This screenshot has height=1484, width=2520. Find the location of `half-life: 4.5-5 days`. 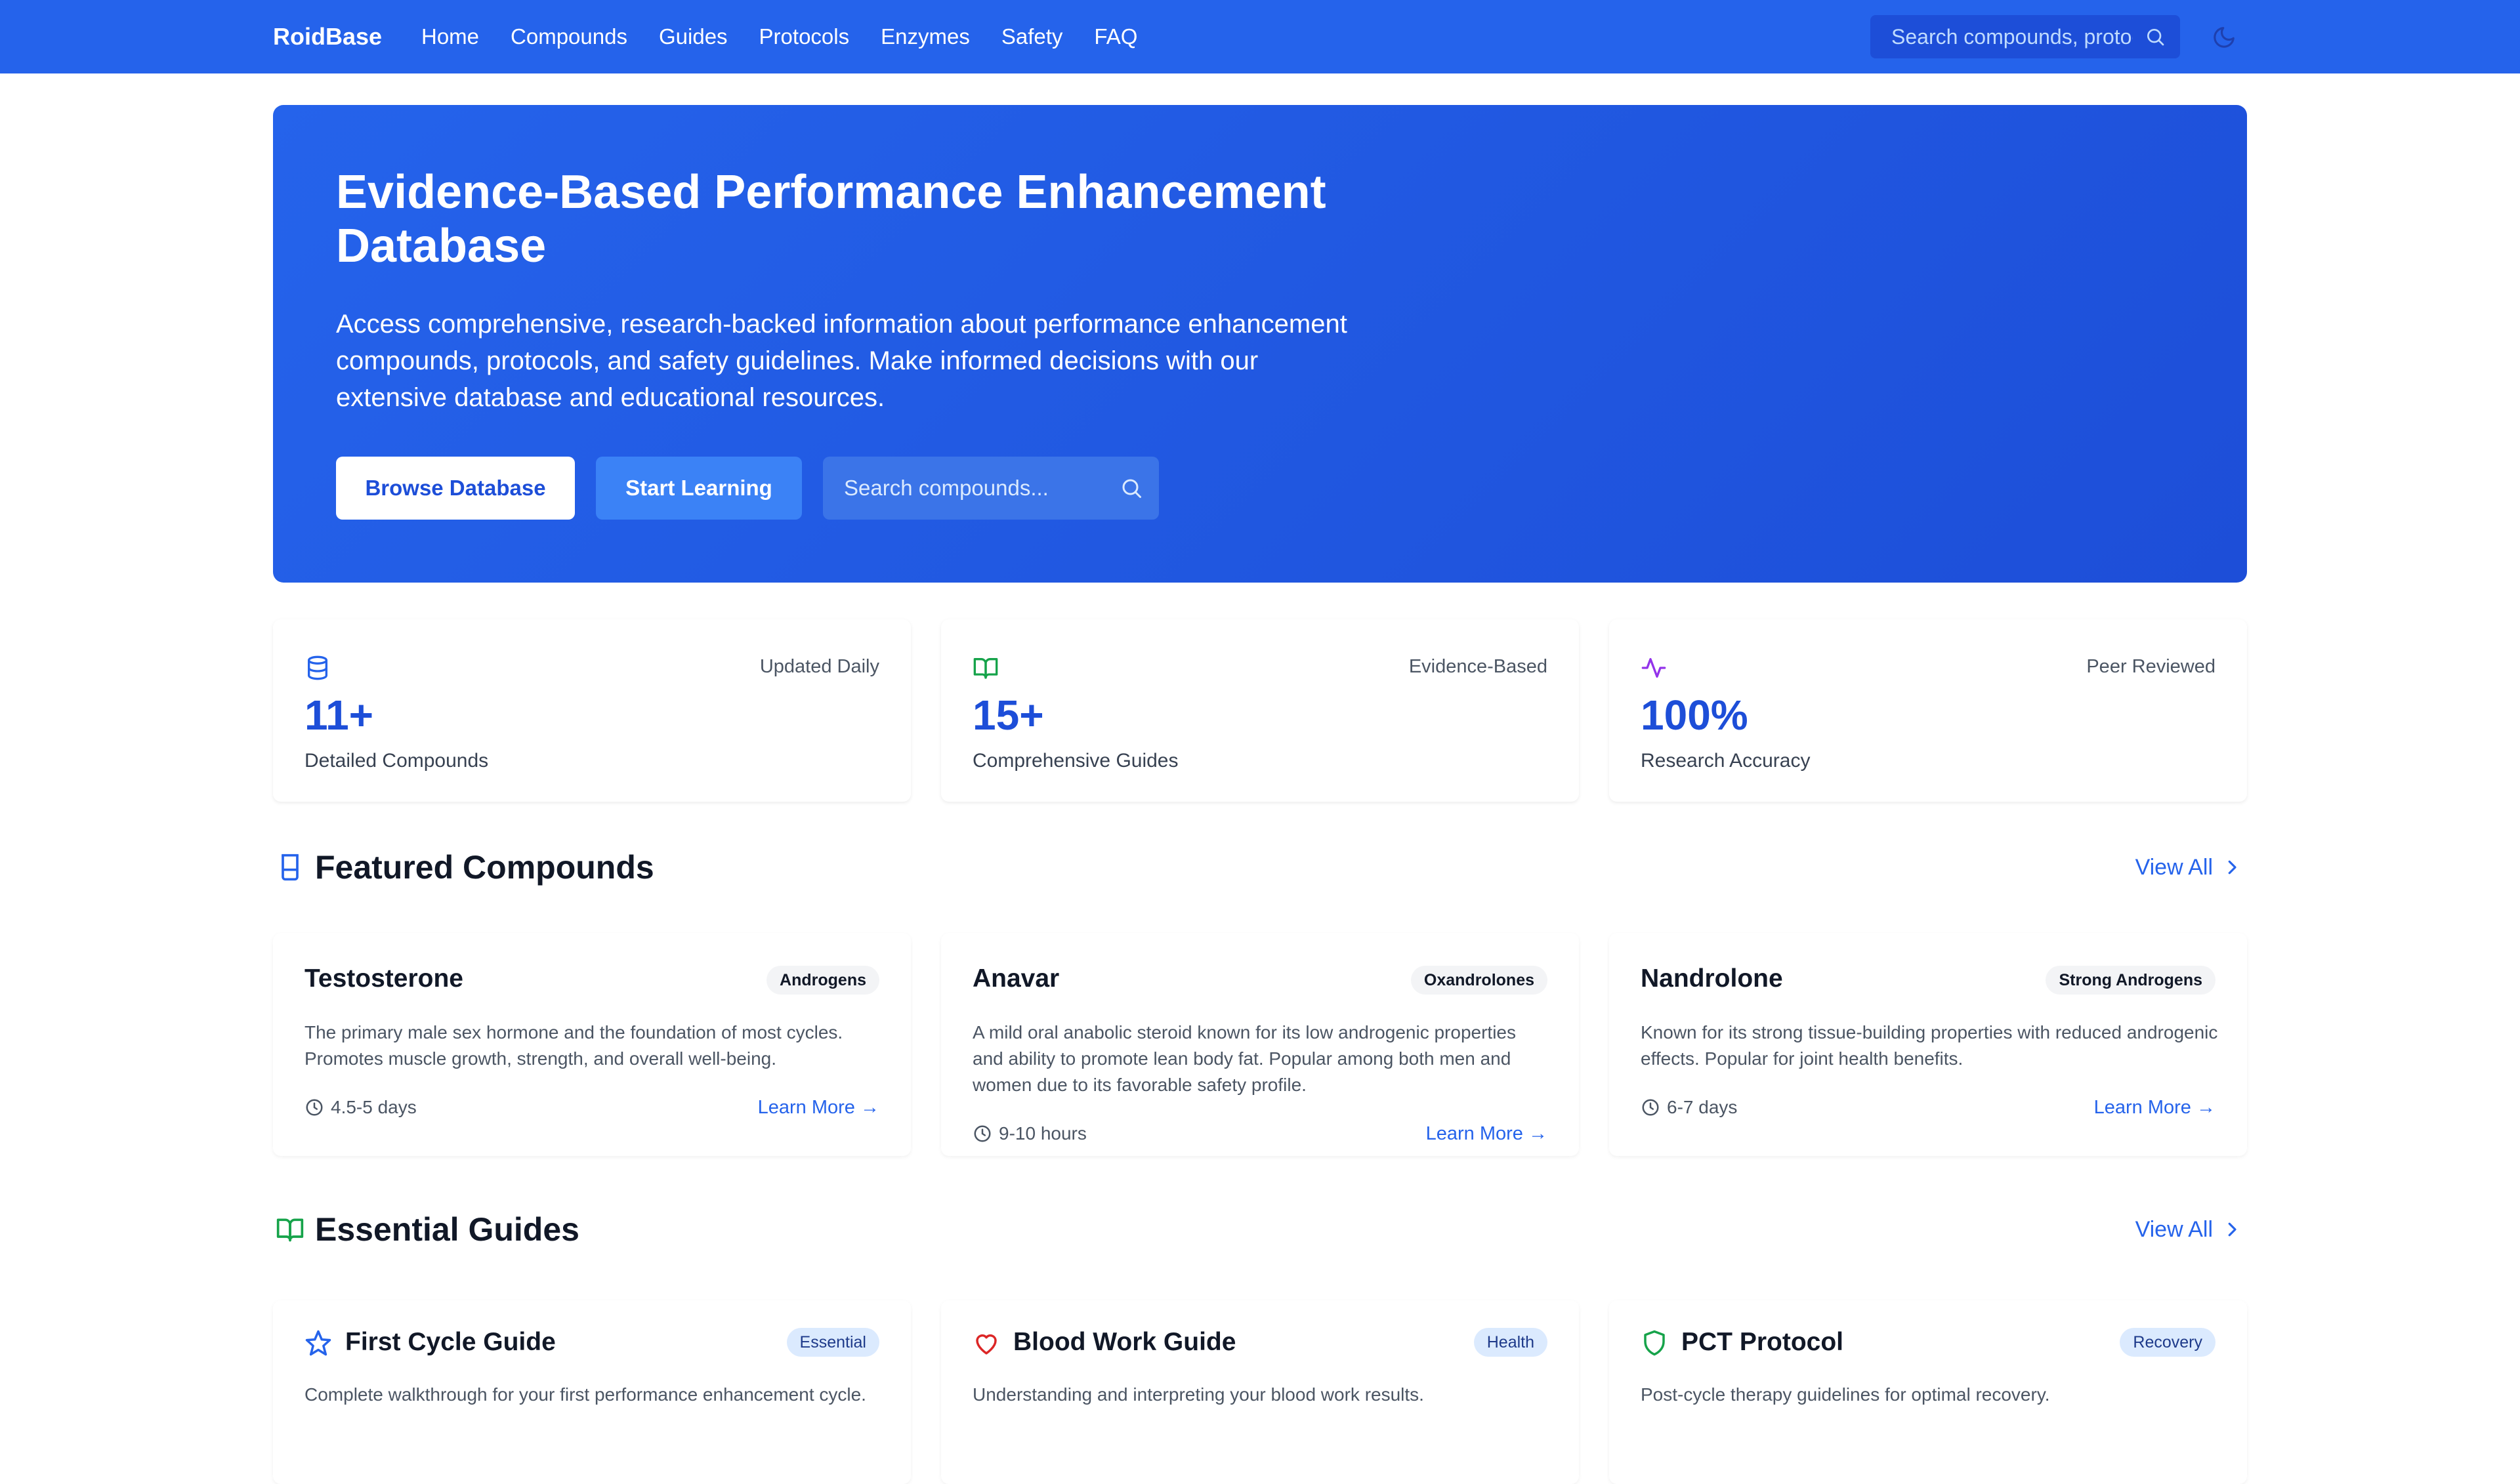

half-life: 4.5-5 days is located at coordinates (360, 1107).